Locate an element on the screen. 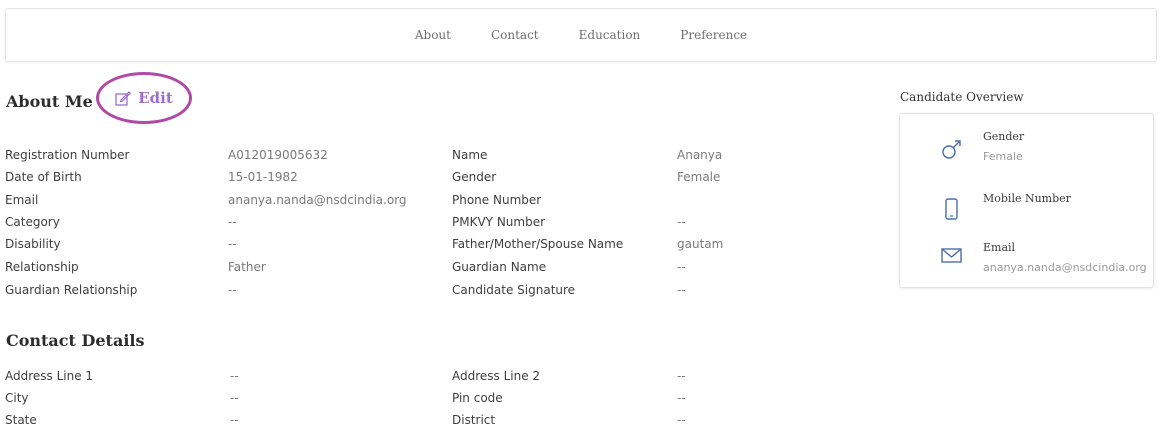 This screenshot has width=1166, height=434. envelope-icon is located at coordinates (951, 255).